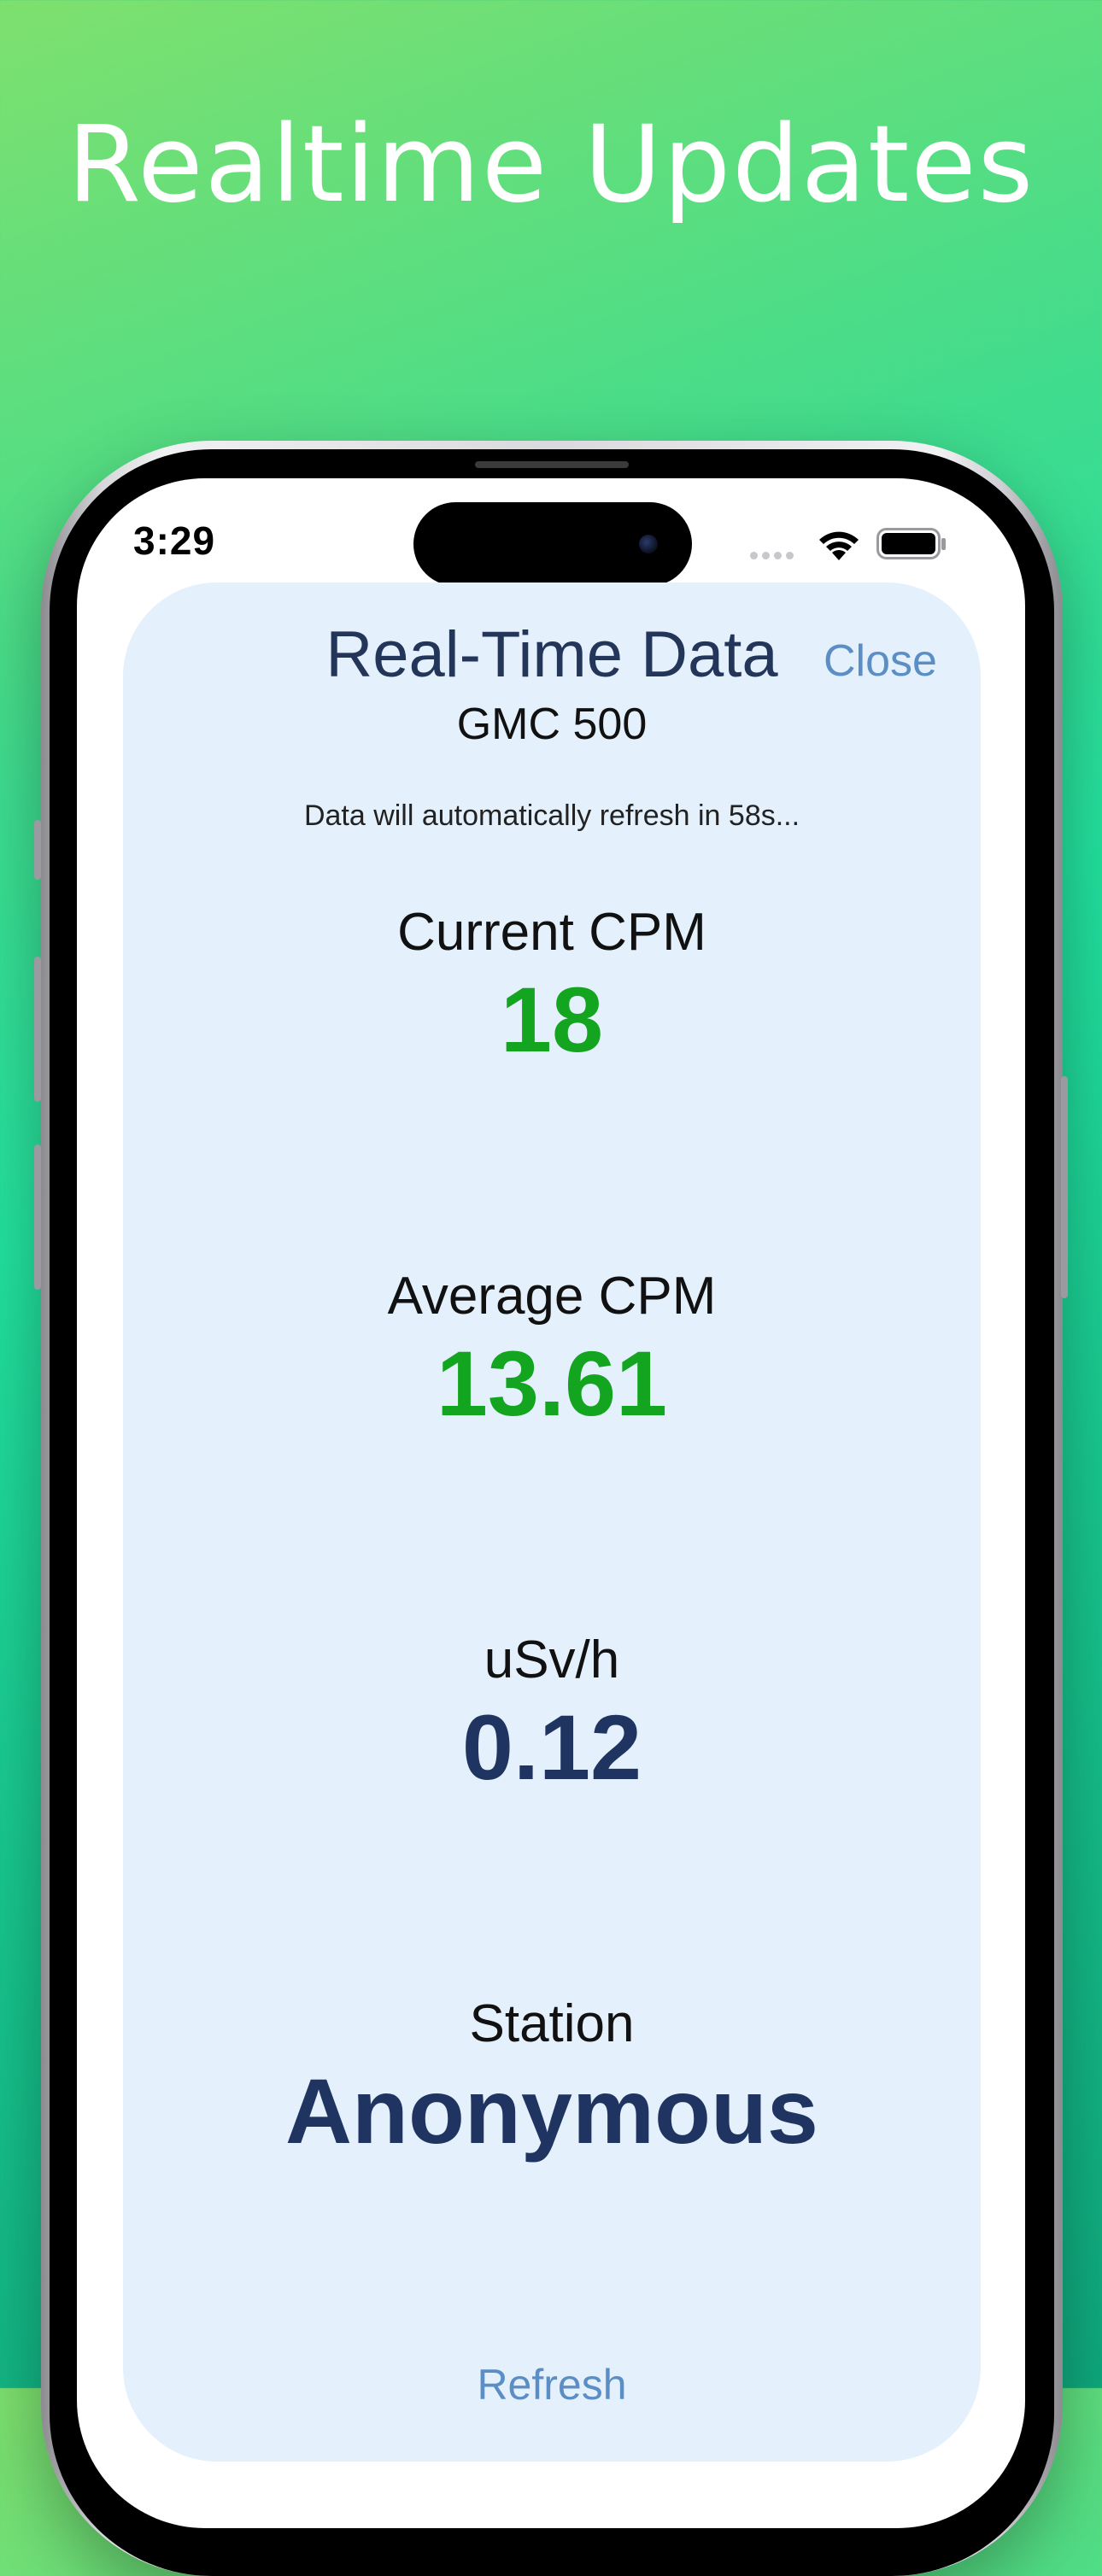  What do you see at coordinates (839, 545) in the screenshot?
I see `wifi-icon` at bounding box center [839, 545].